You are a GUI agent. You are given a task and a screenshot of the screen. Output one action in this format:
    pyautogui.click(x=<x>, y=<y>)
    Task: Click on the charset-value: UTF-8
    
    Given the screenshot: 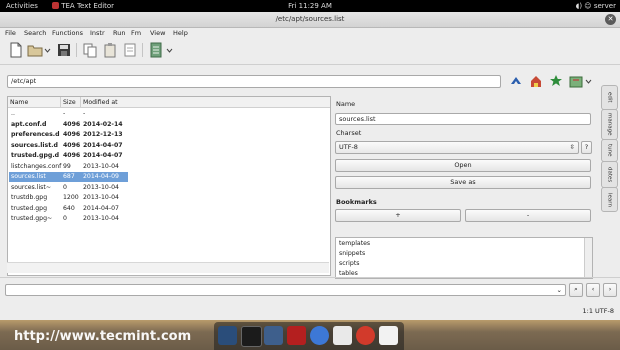 What is the action you would take?
    pyautogui.click(x=348, y=147)
    